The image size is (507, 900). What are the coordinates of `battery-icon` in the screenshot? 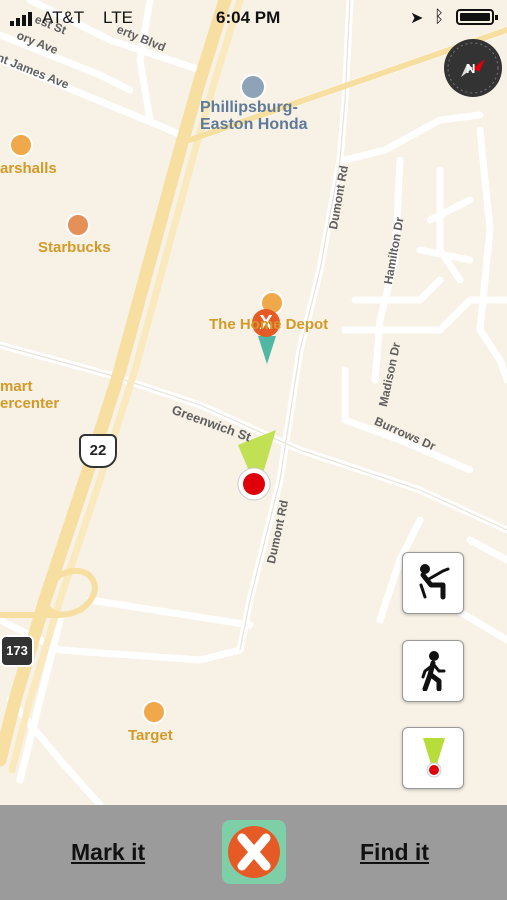 It's located at (477, 17).